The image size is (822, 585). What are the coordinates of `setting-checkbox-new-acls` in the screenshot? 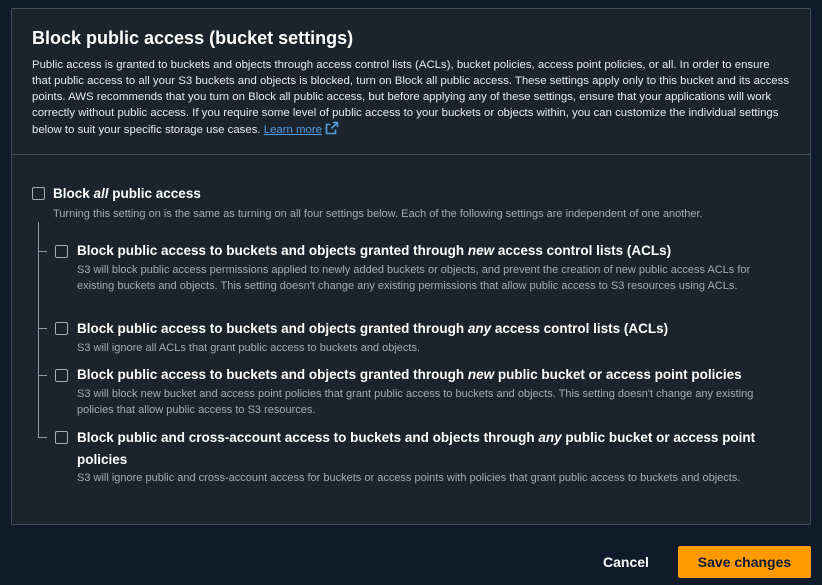 It's located at (61, 251).